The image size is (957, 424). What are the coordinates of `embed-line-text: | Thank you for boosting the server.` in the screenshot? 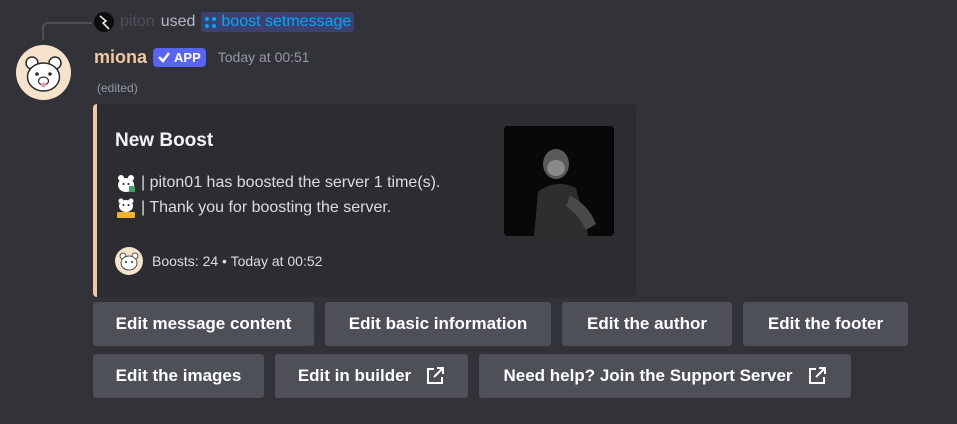 It's located at (266, 207).